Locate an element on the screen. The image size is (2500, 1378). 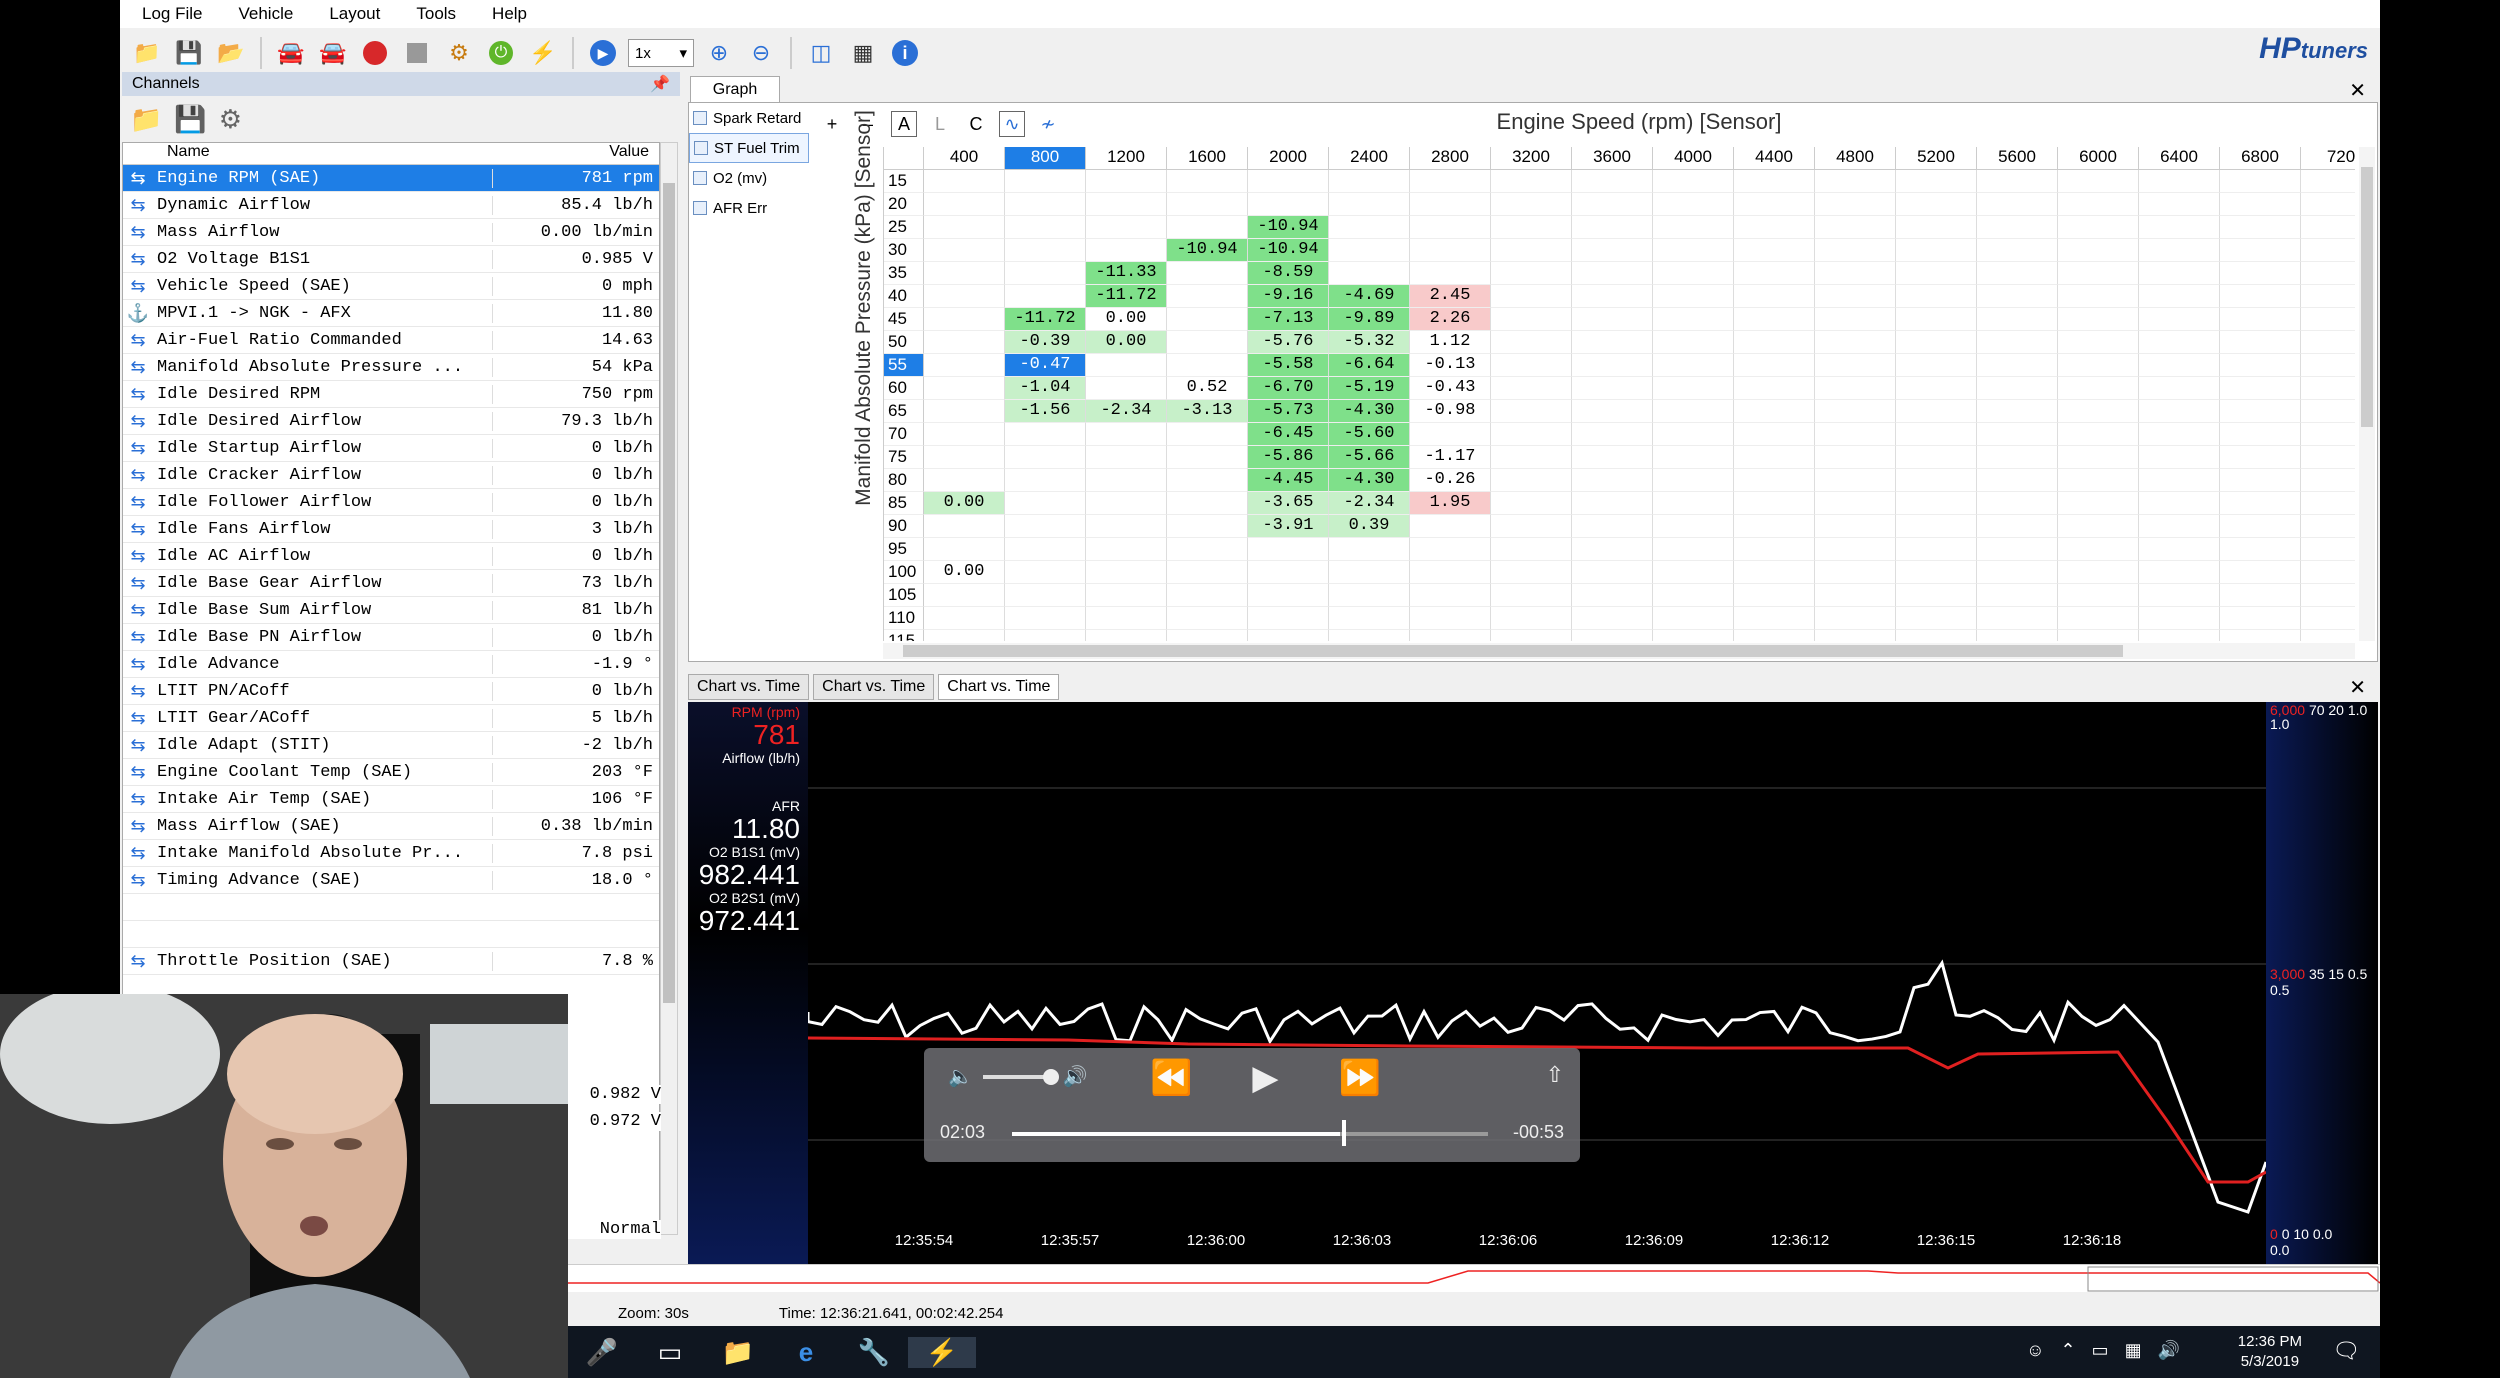
channel-row: ⇆ LTIT Gear/ACoff 5 lb/h is located at coordinates (391, 718).